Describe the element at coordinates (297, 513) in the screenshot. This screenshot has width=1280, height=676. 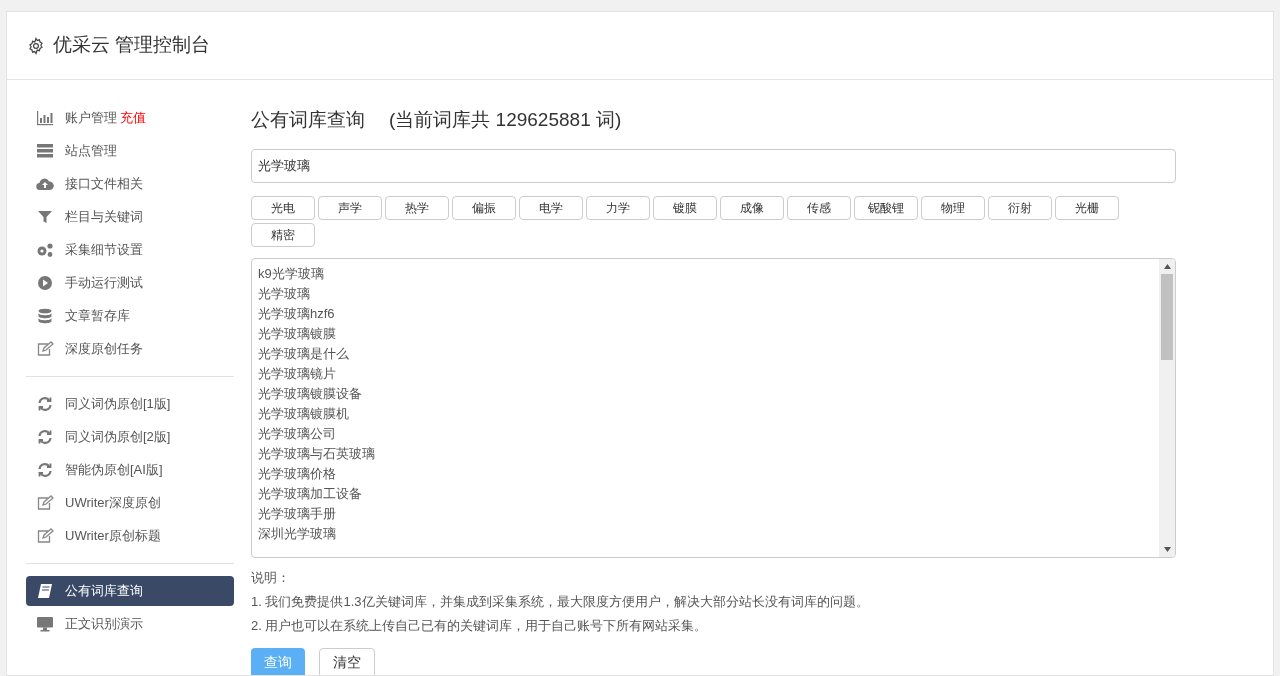
I see `keyword-option: 光学玻璃手册` at that location.